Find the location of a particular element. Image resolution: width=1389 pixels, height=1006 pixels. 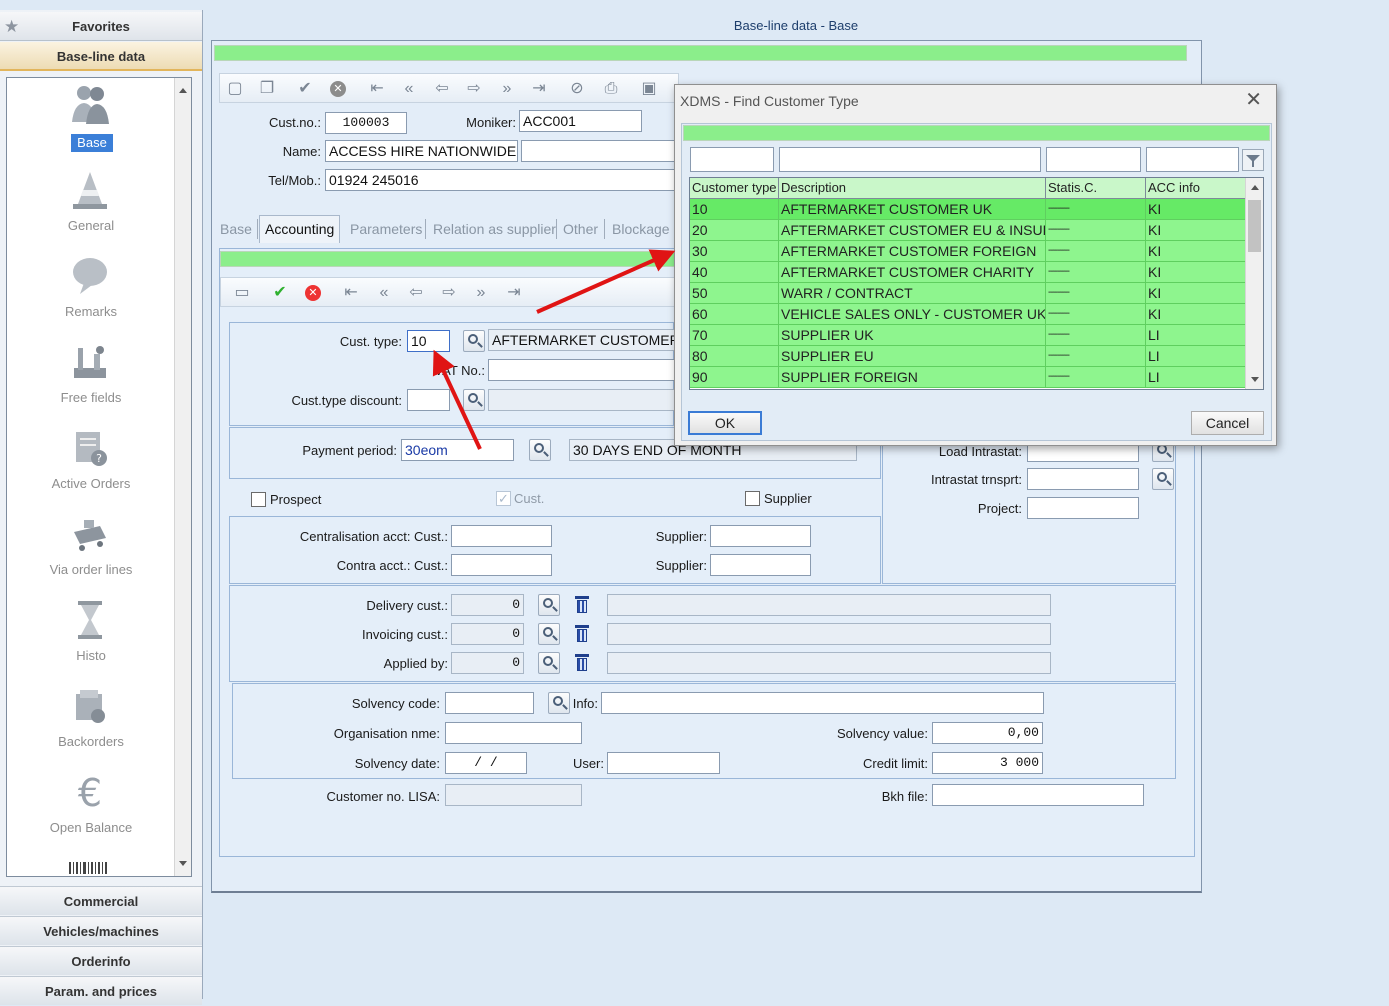

filter-description-input is located at coordinates (910, 159).